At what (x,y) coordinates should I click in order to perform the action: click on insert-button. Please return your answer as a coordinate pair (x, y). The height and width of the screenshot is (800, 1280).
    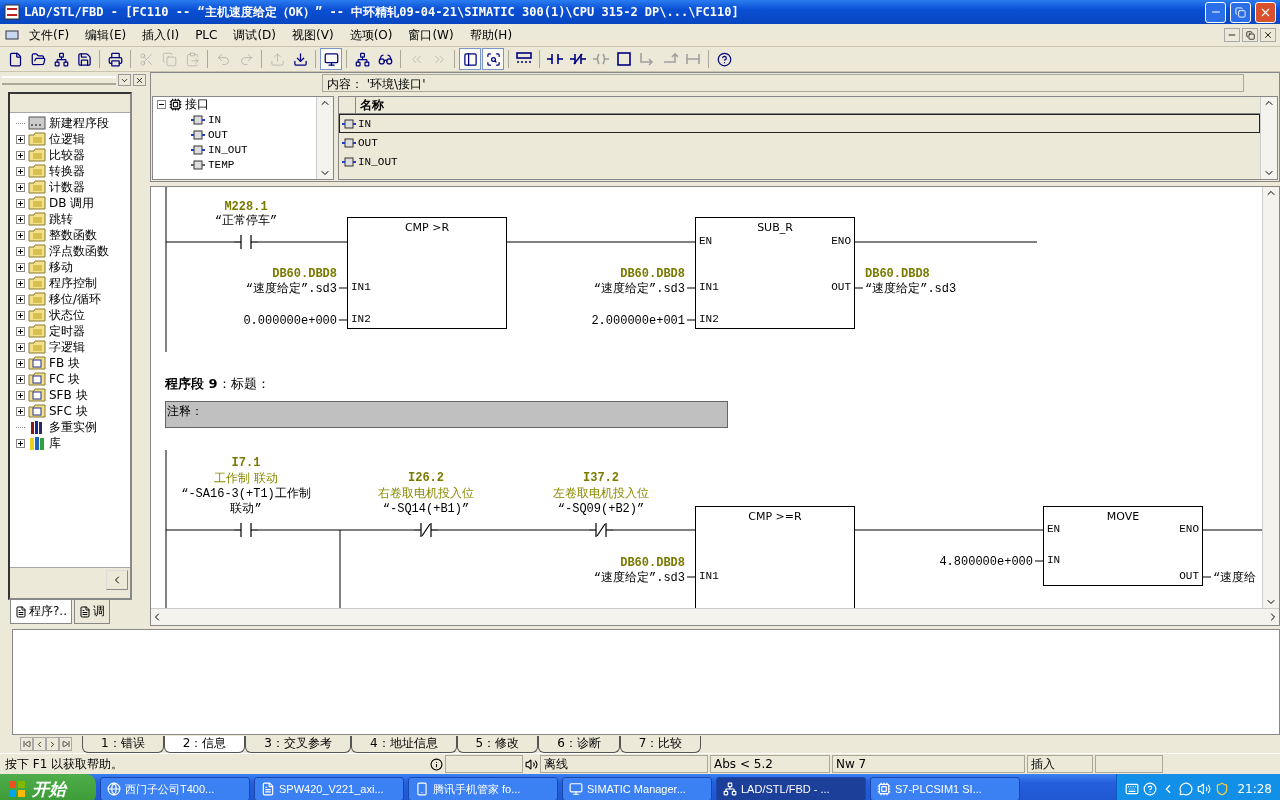
    Looking at the image, I should click on (117, 580).